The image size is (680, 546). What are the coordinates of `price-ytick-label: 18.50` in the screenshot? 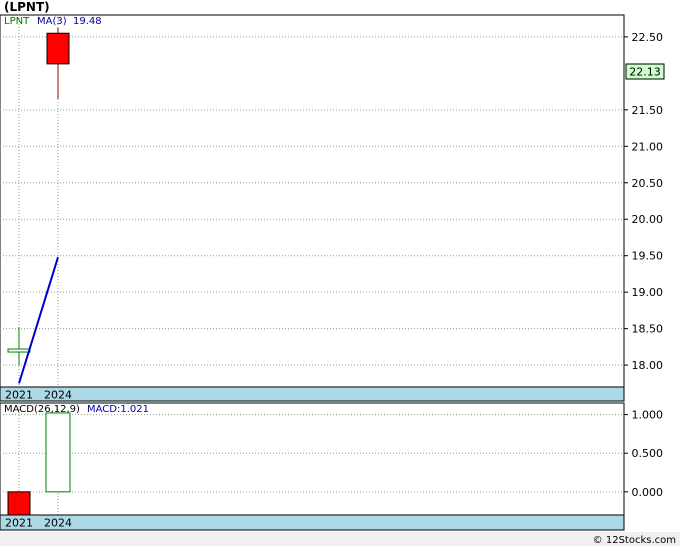 It's located at (648, 329).